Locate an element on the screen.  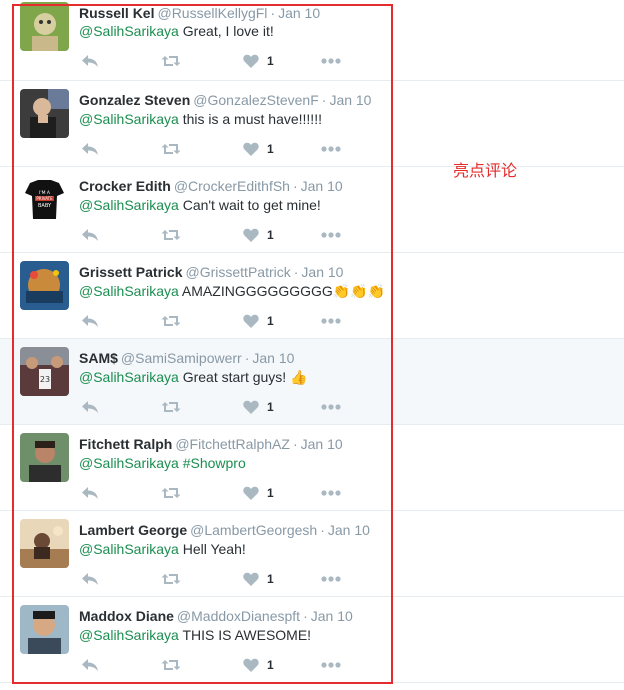
more-dots-icon is located at coordinates (331, 321).